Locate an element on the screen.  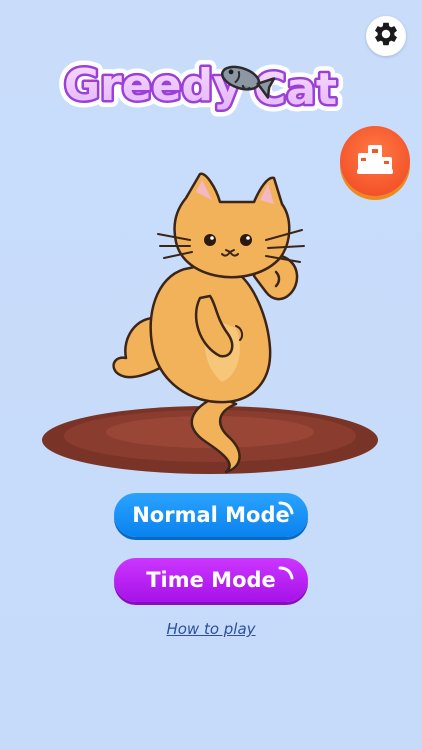
how-to-play-link: How to play is located at coordinates (211, 629).